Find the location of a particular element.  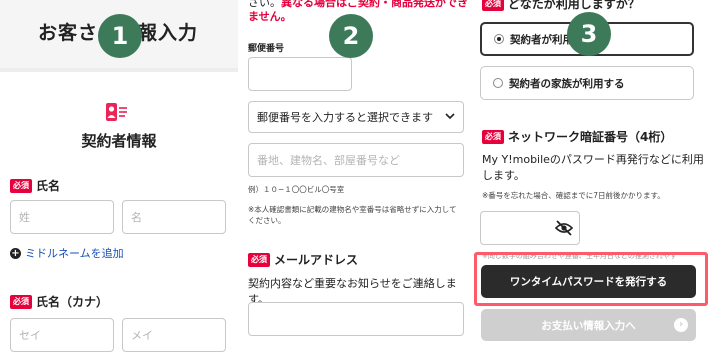

first-name-kana-input: メイ is located at coordinates (174, 335).